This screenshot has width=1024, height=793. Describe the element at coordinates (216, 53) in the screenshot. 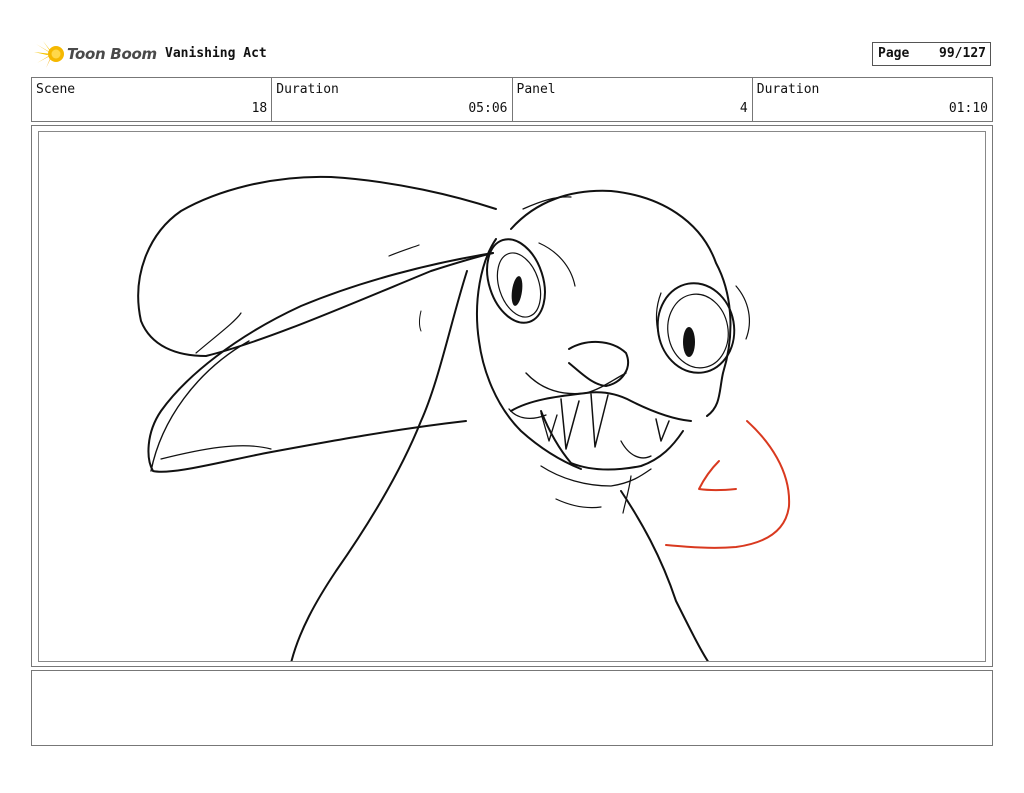

I see `project-title: Vanishing Act` at that location.